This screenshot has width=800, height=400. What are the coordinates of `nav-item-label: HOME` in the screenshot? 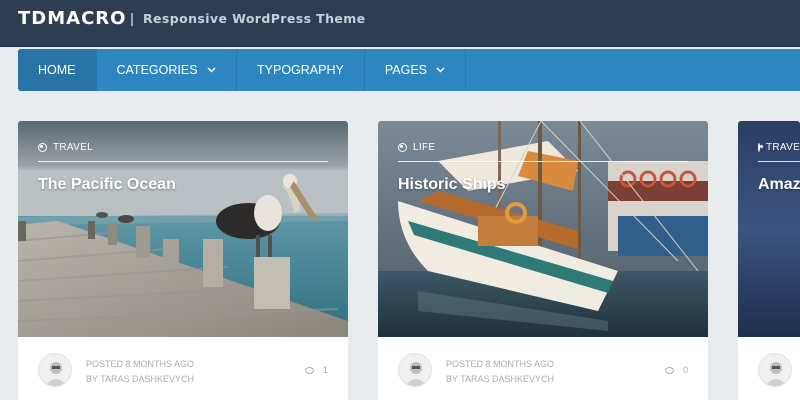 It's located at (57, 70).